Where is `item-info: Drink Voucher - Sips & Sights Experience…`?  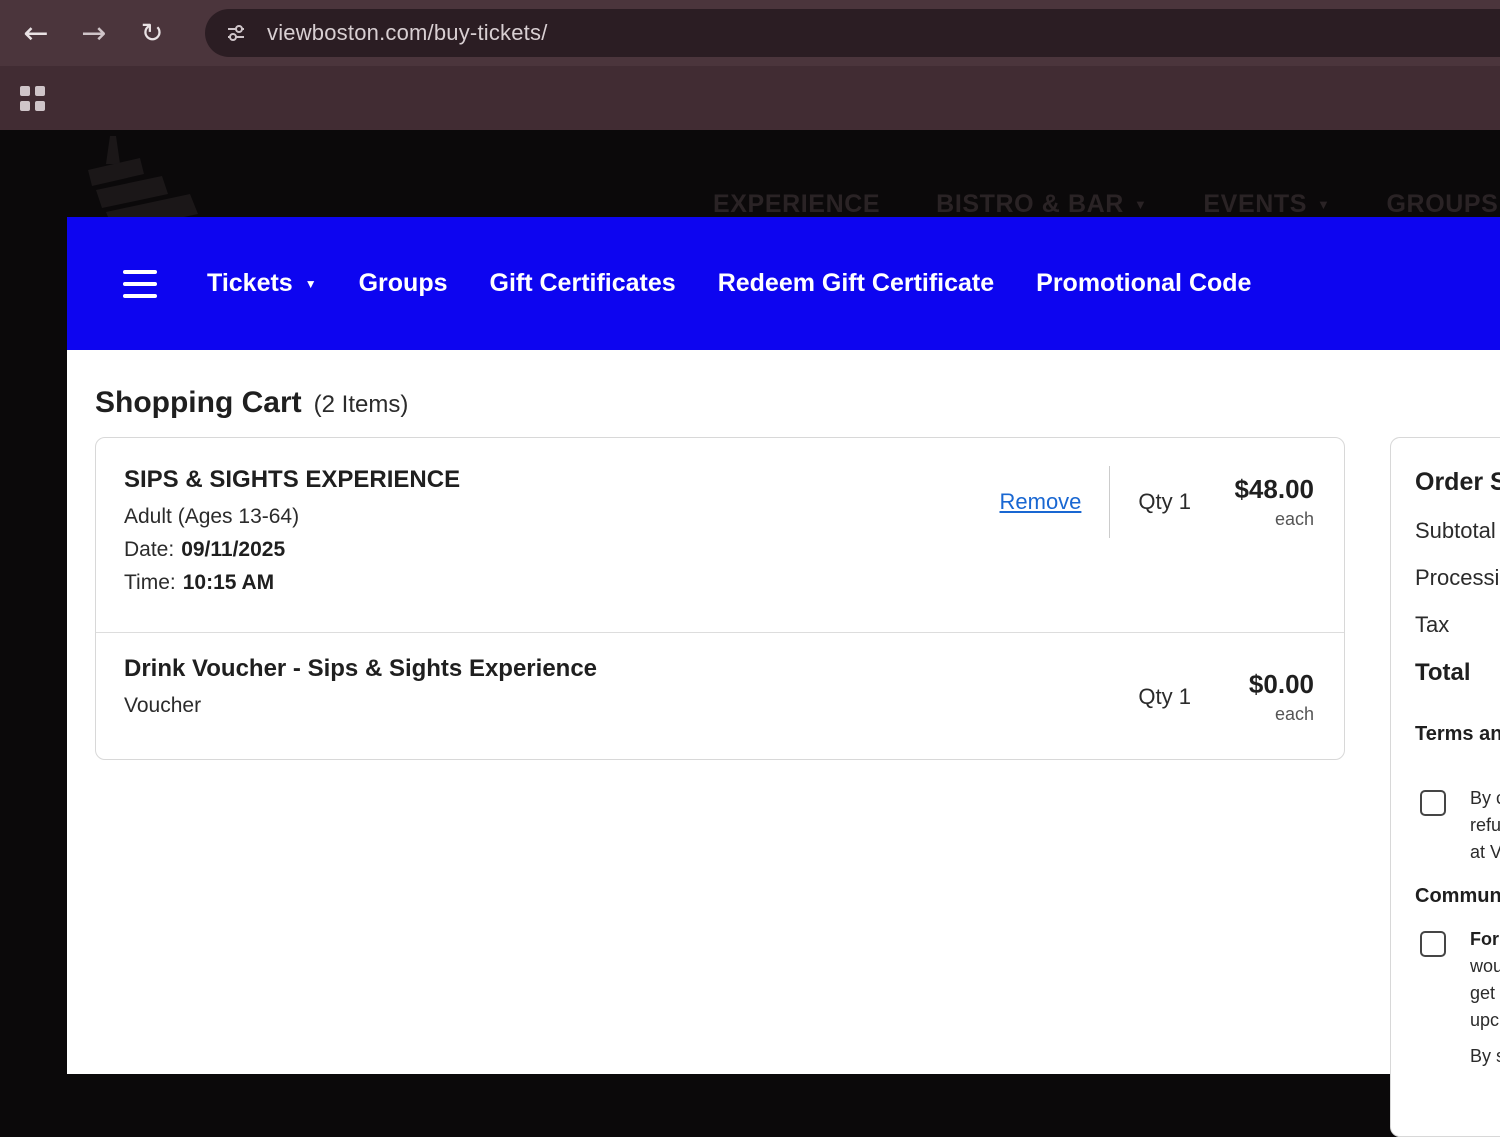 item-info: Drink Voucher - Sips & Sights Experience… is located at coordinates (631, 707).